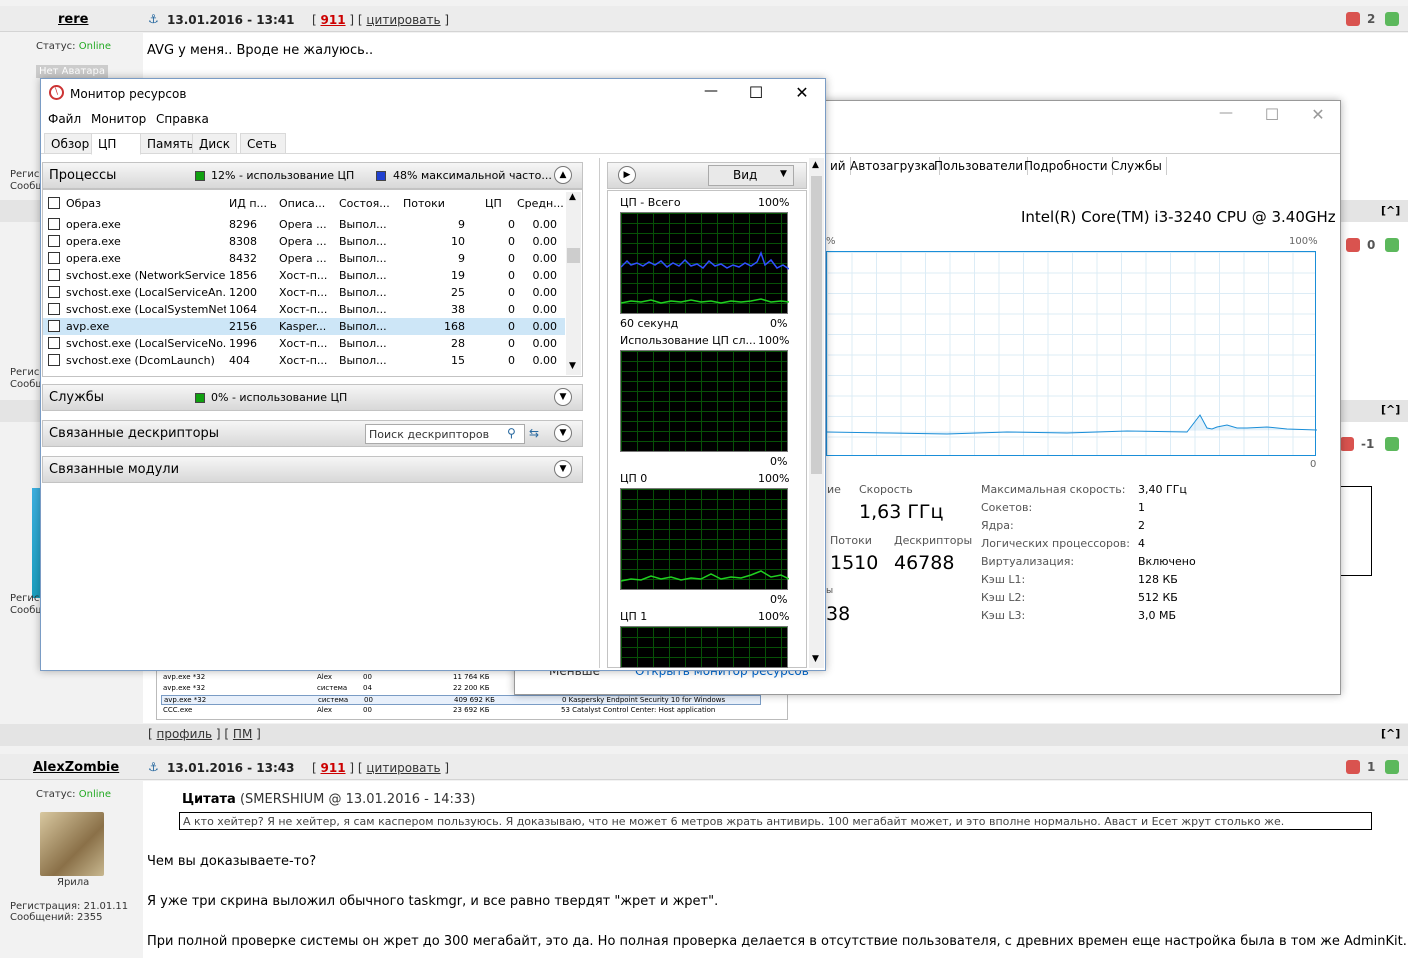 The width and height of the screenshot is (1408, 958). What do you see at coordinates (304, 241) in the screenshot?
I see `process-row: opera.exe 8308 Opera ... Выпол... 10 0 0.00` at bounding box center [304, 241].